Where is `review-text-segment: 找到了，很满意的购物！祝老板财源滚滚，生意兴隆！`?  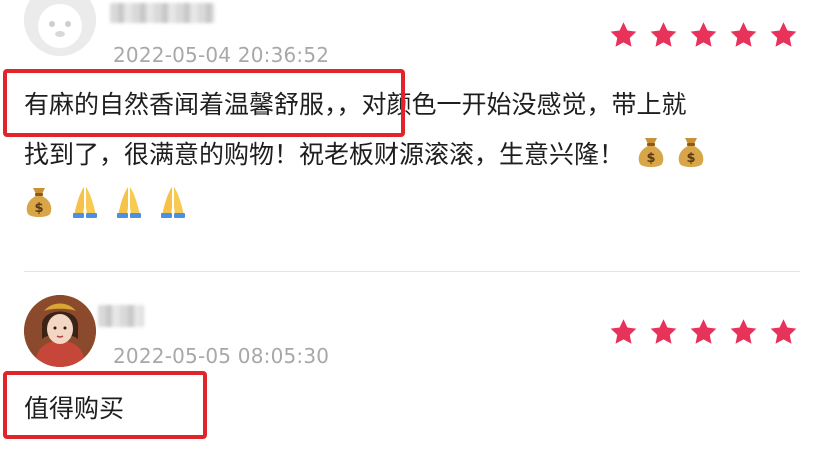 review-text-segment: 找到了，很满意的购物！祝老板财源滚滚，生意兴隆！ is located at coordinates (324, 154).